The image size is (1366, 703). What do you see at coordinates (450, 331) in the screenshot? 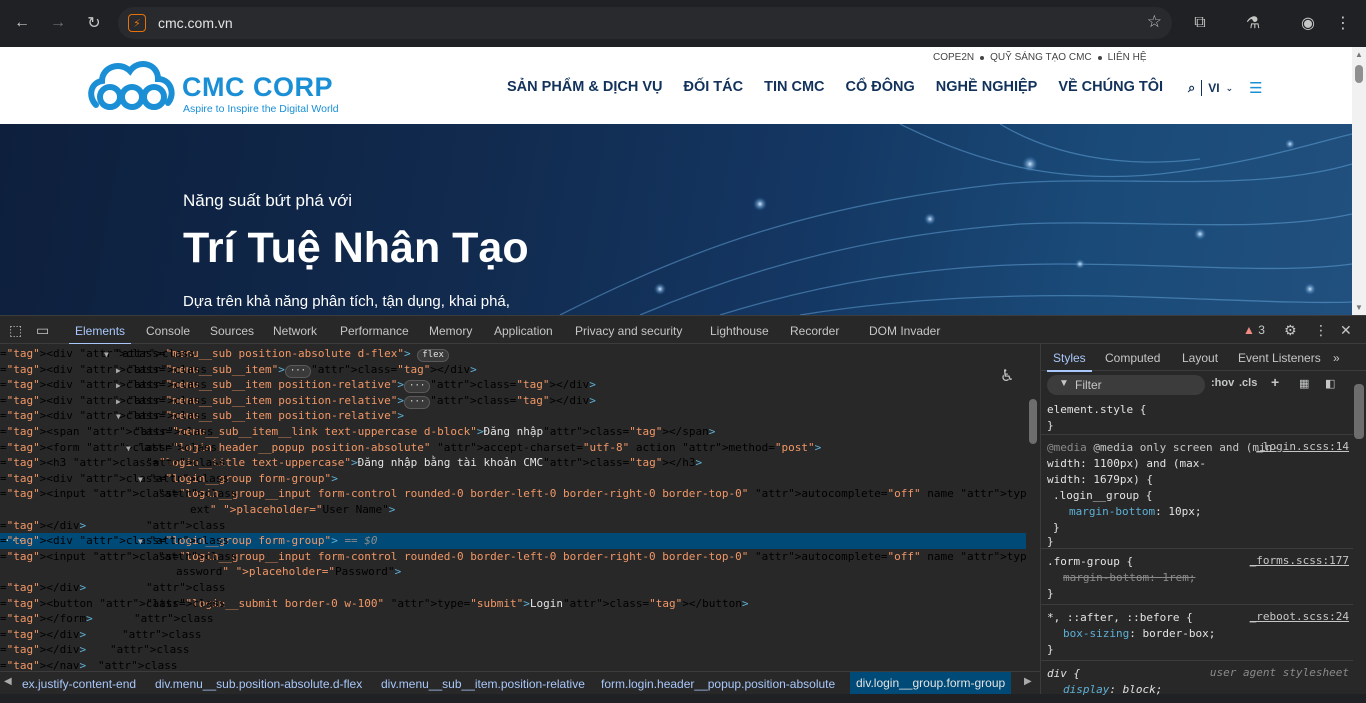
I see `tab-memory: Memory` at bounding box center [450, 331].